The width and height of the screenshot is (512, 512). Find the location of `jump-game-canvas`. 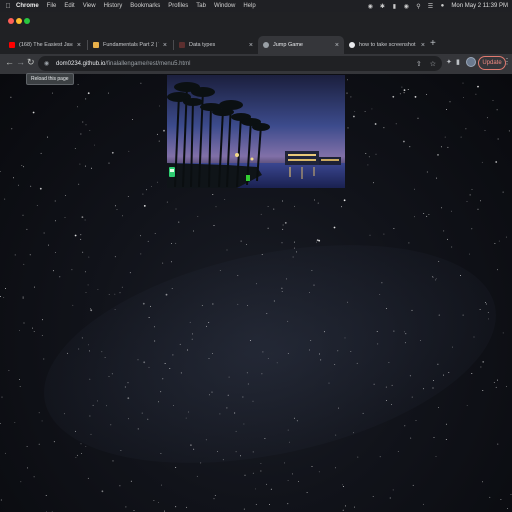

jump-game-canvas is located at coordinates (256, 131).